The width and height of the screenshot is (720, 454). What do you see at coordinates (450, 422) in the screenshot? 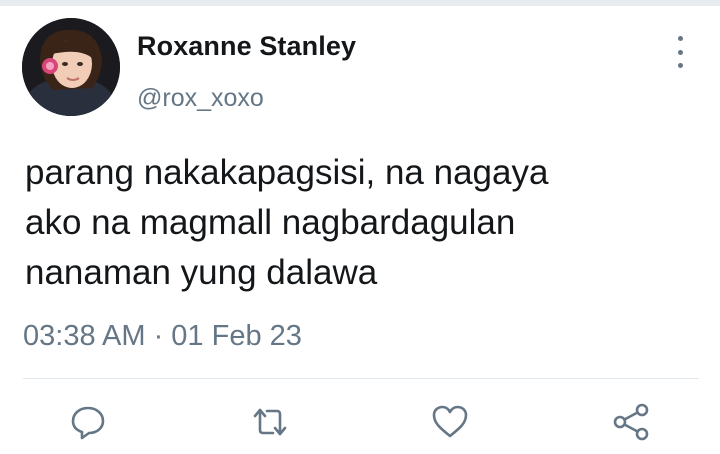
I see `heart-icon` at bounding box center [450, 422].